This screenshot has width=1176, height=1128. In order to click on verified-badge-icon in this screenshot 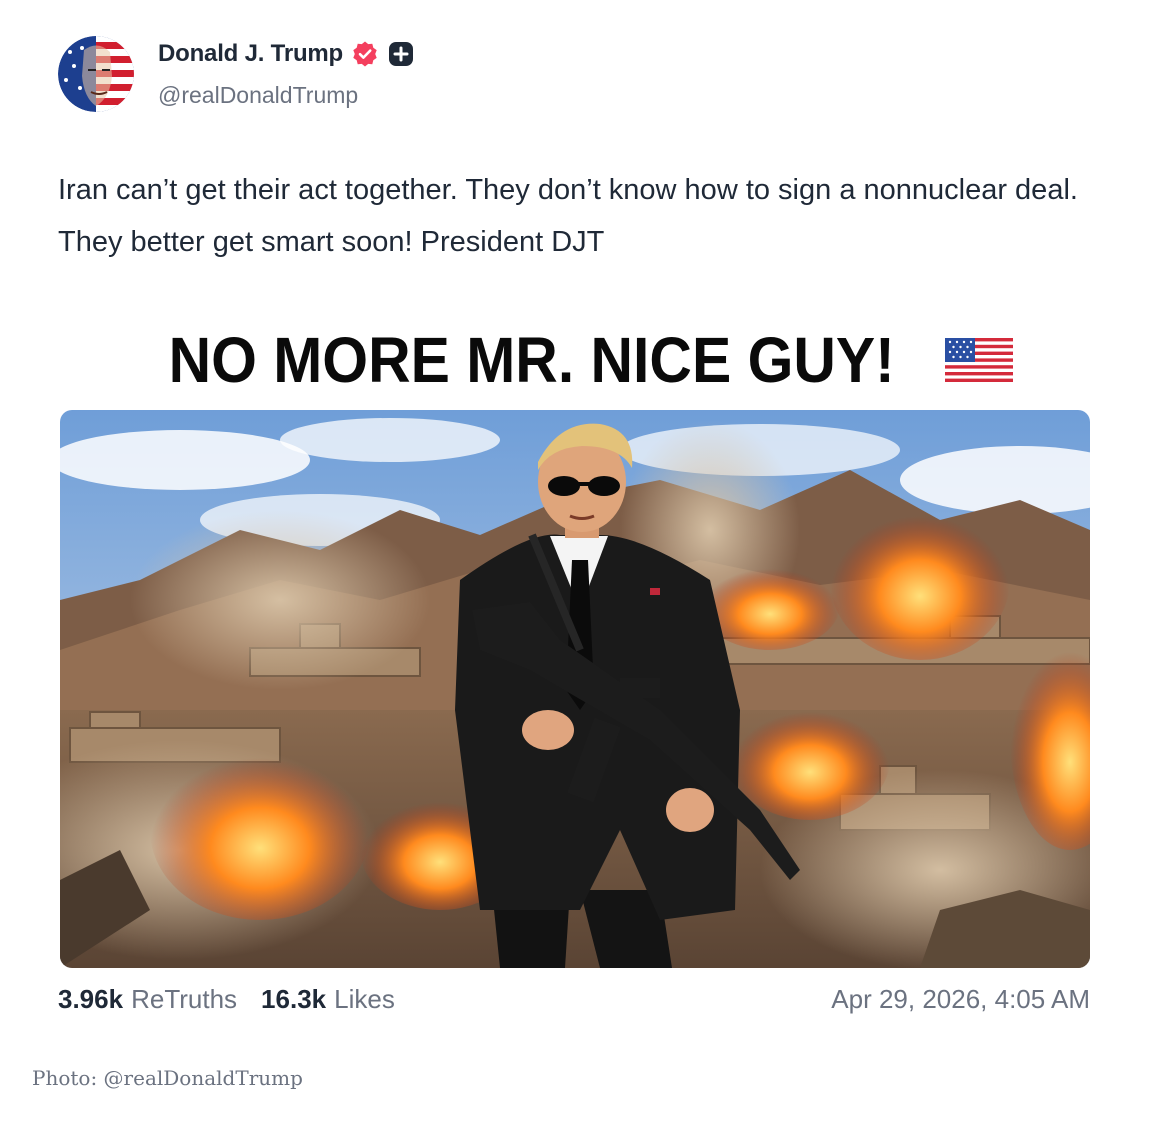, I will do `click(365, 54)`.